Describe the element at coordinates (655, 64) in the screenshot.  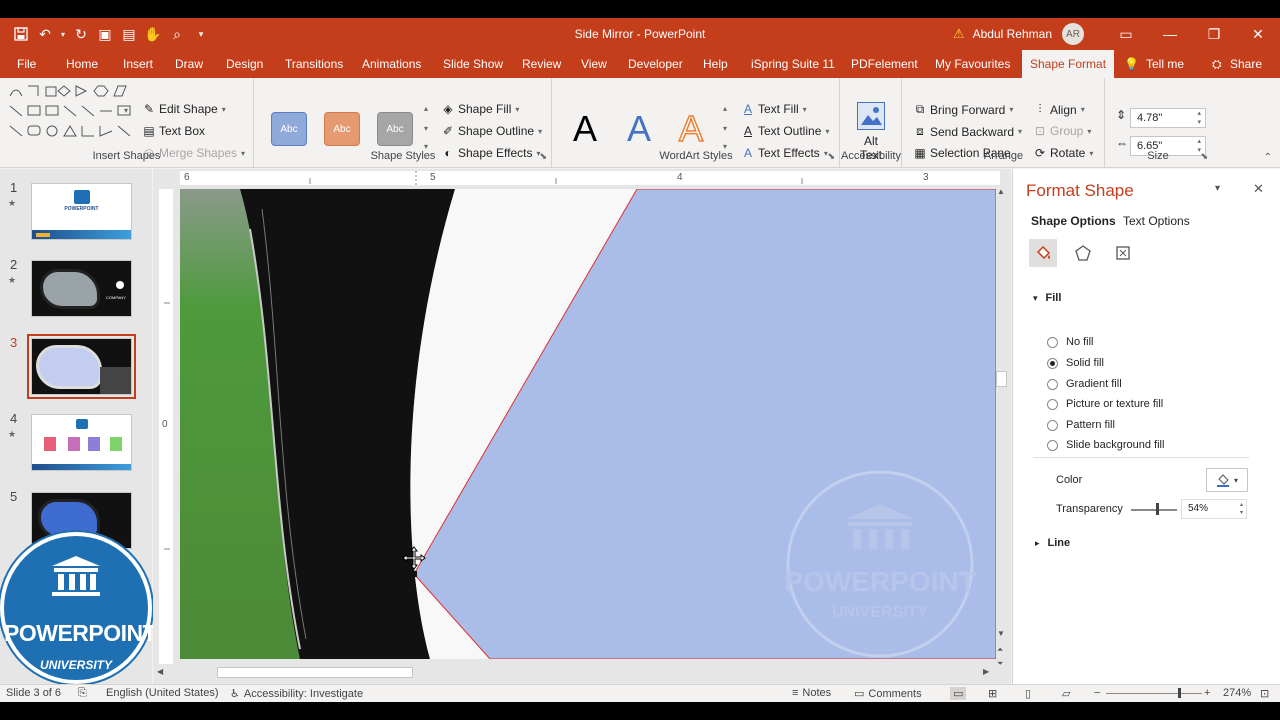
I see `tab-developer: Developer` at that location.